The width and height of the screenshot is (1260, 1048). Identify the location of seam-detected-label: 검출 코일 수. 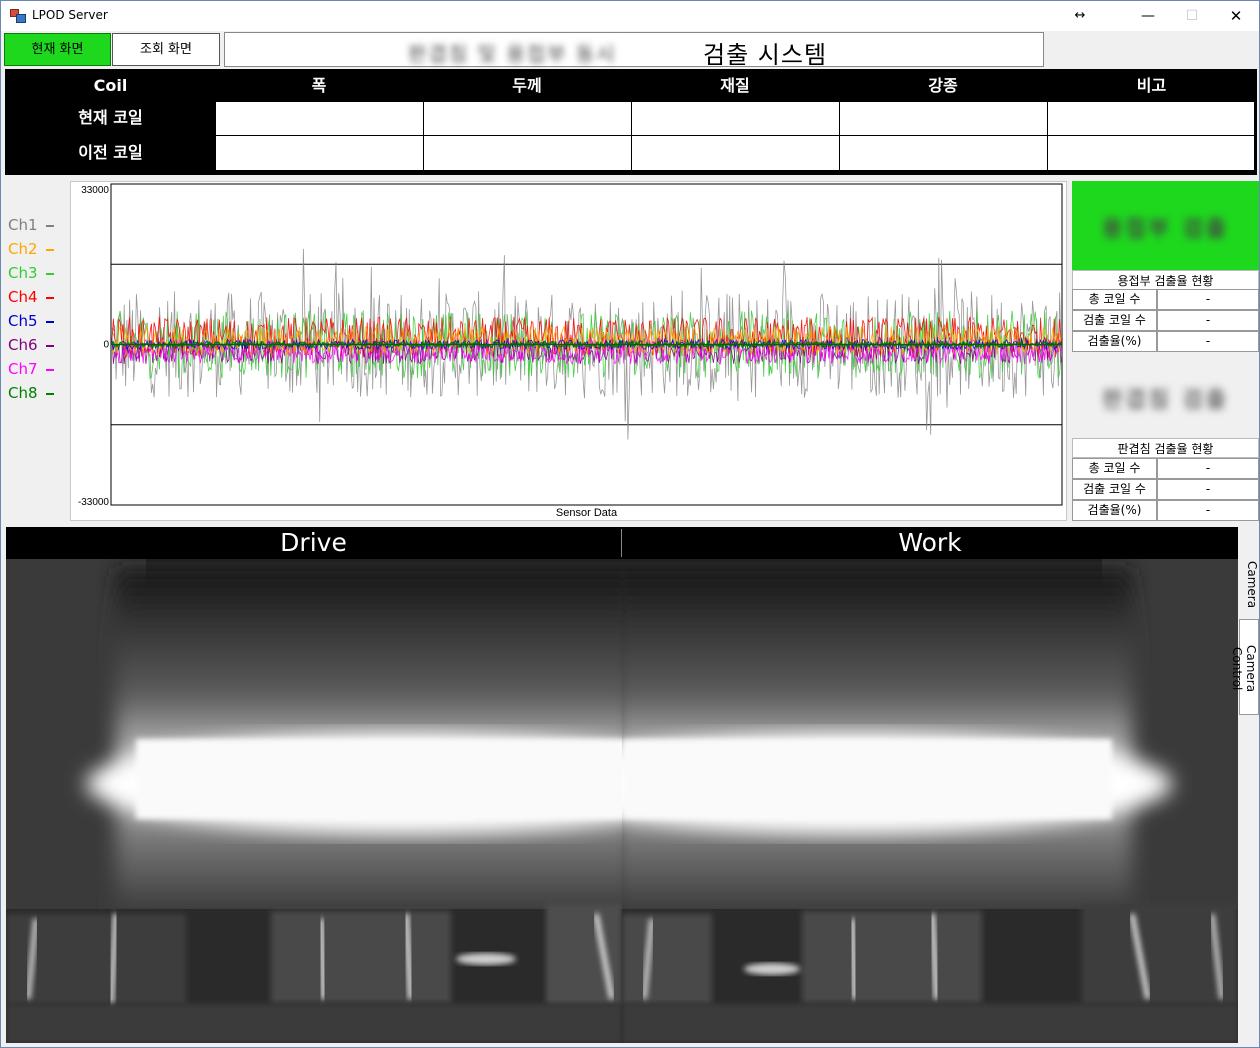
(1114, 489).